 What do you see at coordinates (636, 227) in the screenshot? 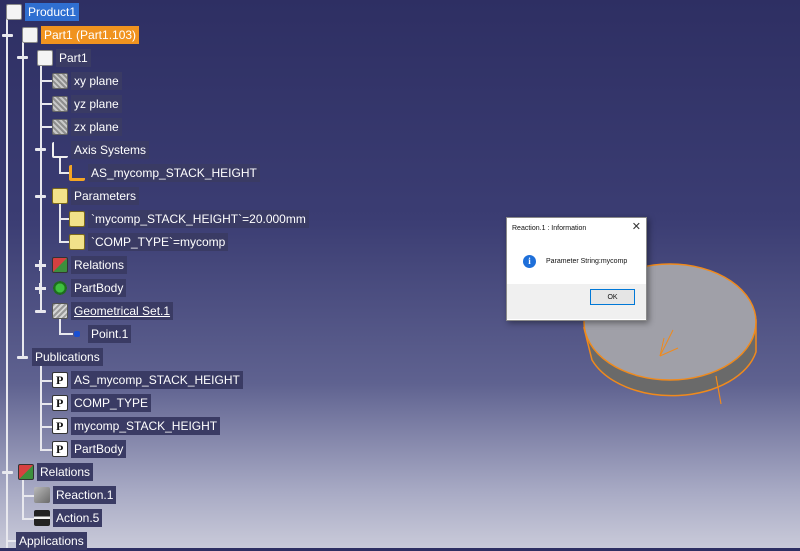
I see `close-icon: ✕` at bounding box center [636, 227].